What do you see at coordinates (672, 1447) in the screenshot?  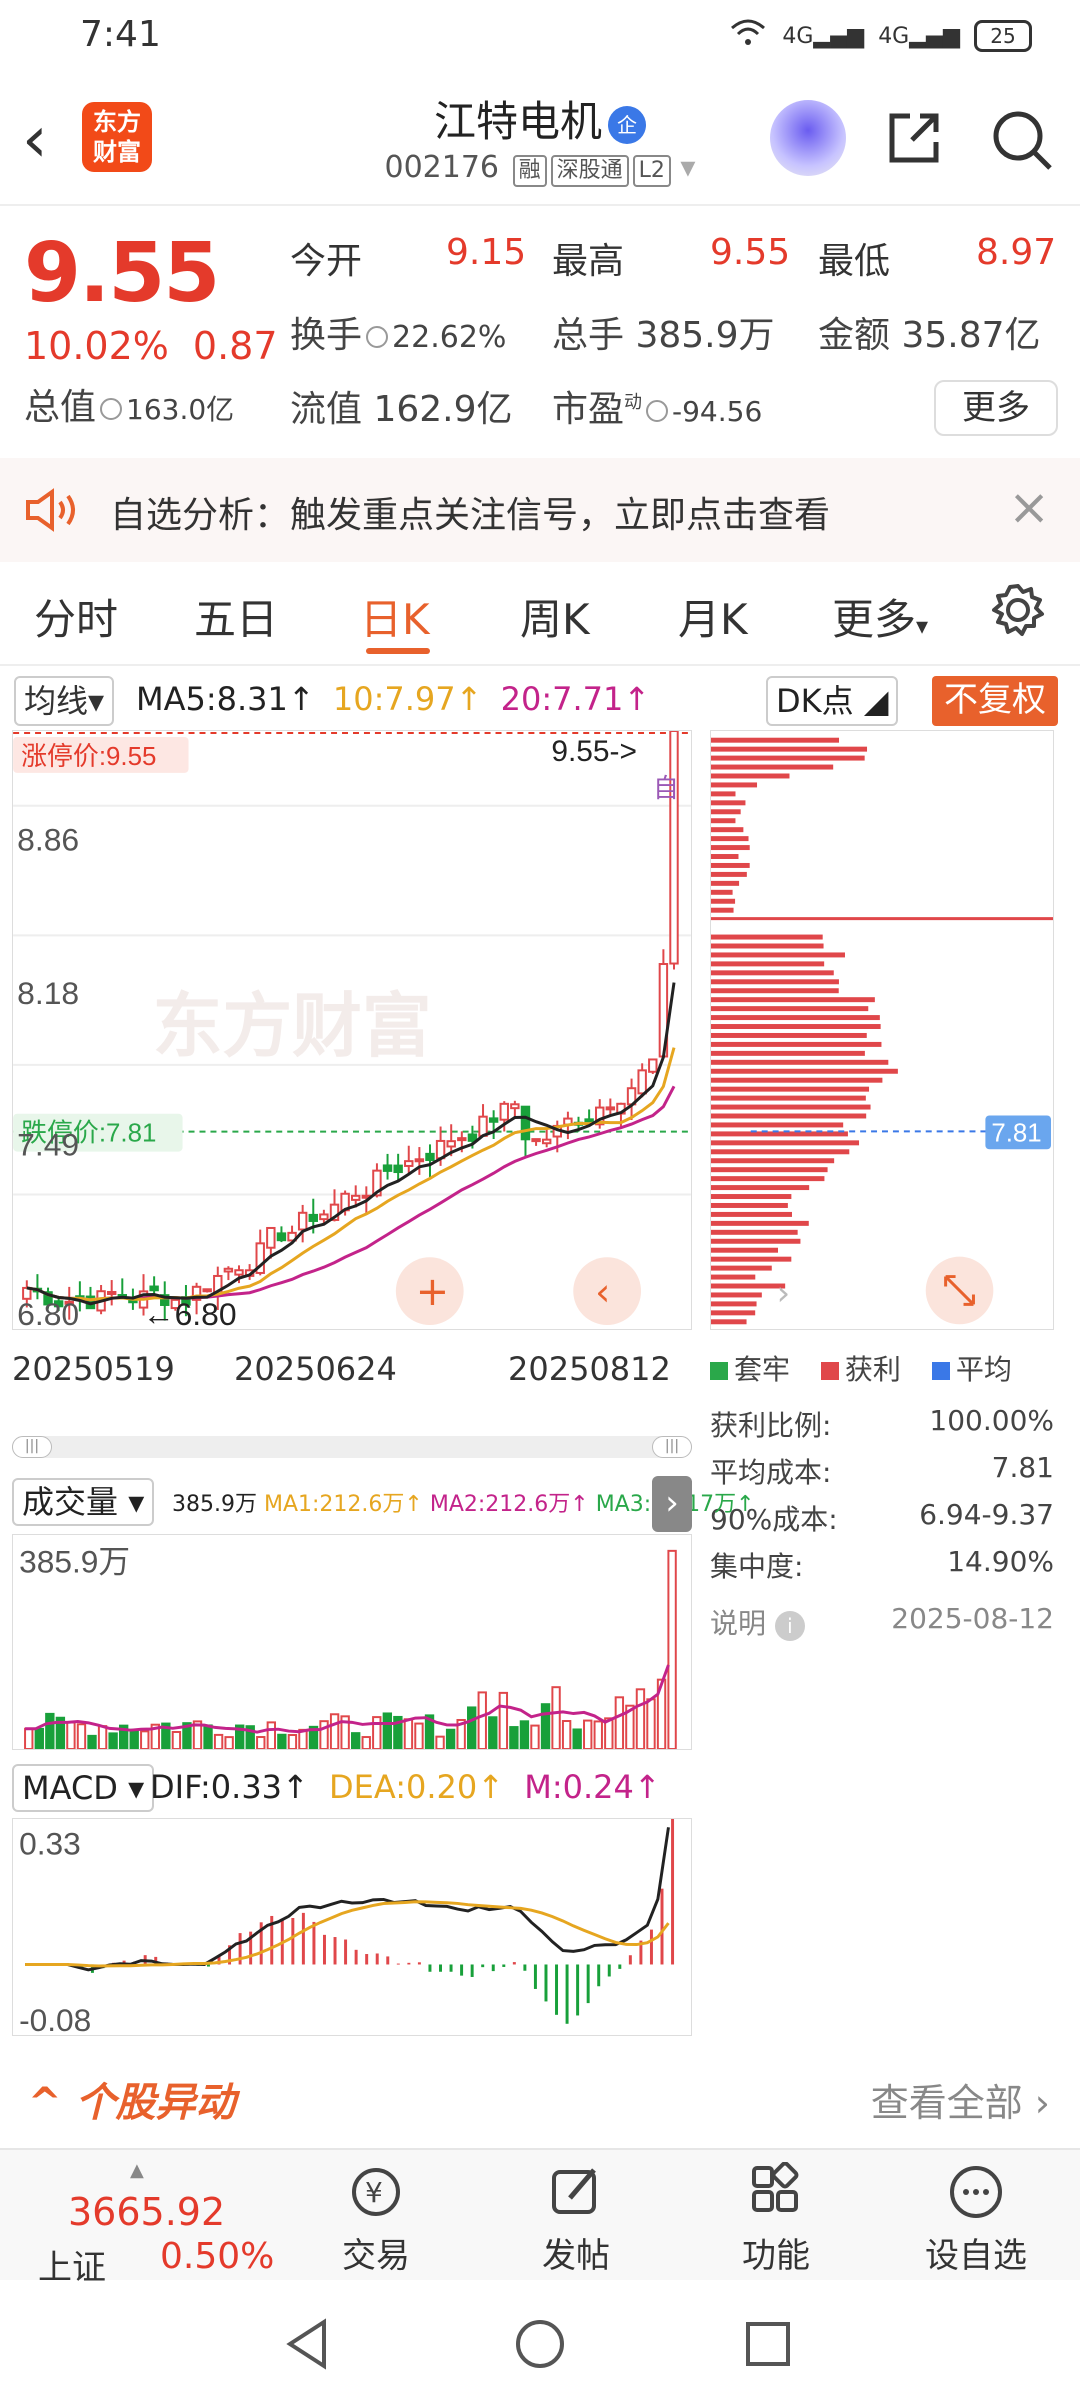 I see `scroll-handle-right: |||` at bounding box center [672, 1447].